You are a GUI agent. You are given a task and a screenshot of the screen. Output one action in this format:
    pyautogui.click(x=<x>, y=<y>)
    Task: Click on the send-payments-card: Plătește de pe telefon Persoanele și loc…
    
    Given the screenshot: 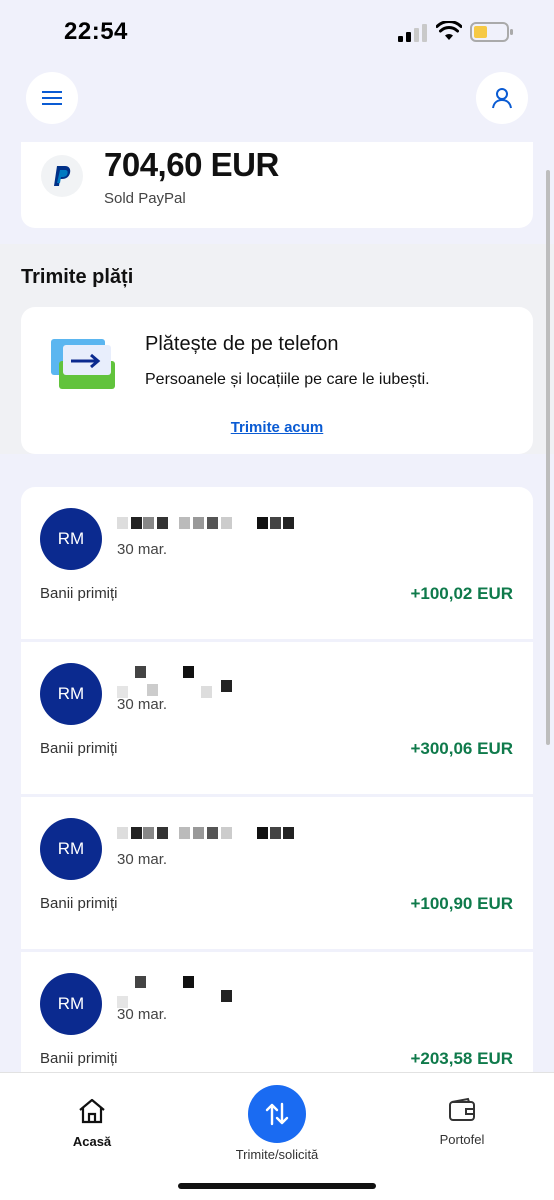 What is the action you would take?
    pyautogui.click(x=277, y=380)
    